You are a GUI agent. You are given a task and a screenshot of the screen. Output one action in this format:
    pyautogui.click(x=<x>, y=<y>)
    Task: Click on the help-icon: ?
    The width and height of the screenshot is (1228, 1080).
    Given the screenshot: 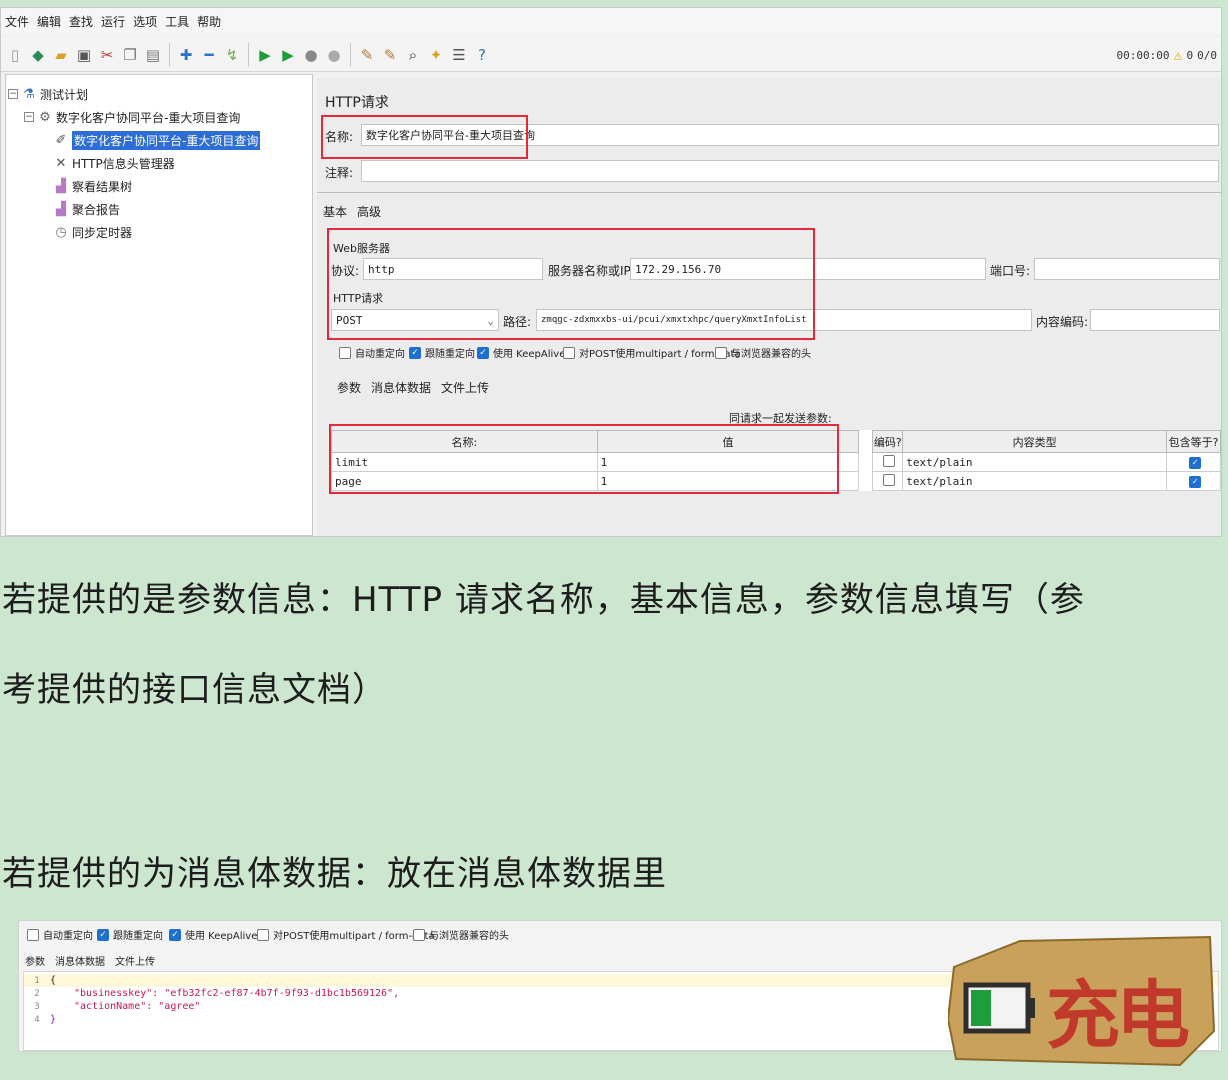 What is the action you would take?
    pyautogui.click(x=482, y=55)
    